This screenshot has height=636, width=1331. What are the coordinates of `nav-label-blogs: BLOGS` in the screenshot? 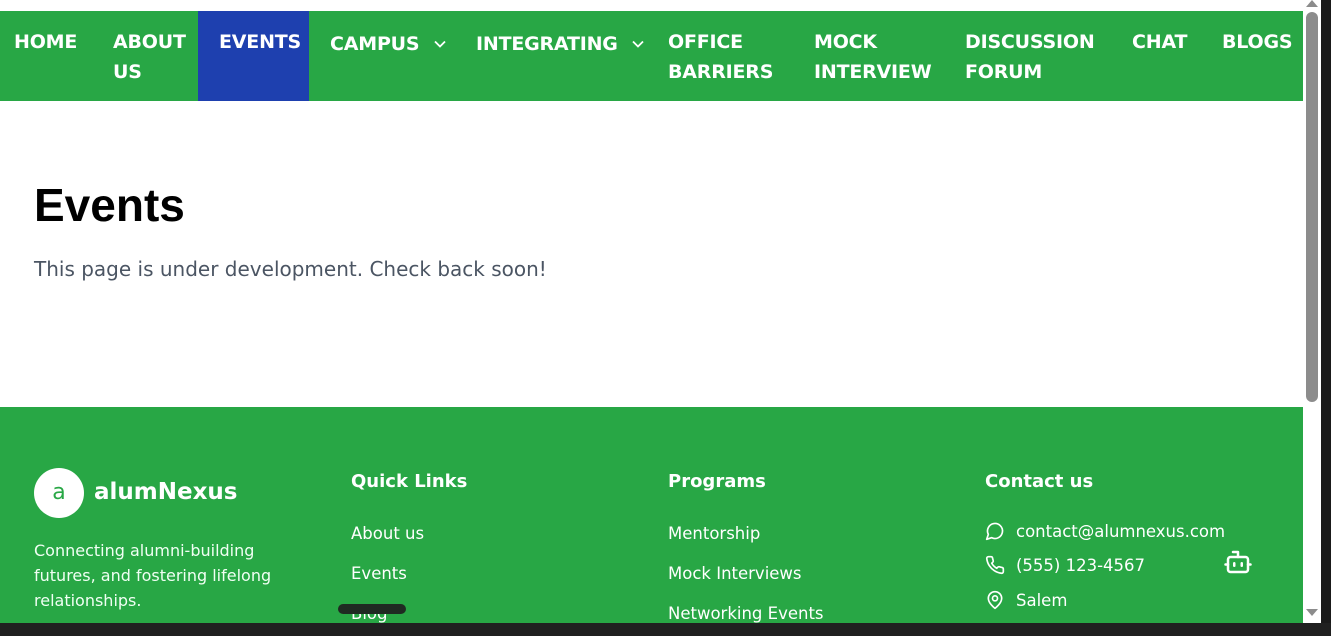 It's located at (1257, 42).